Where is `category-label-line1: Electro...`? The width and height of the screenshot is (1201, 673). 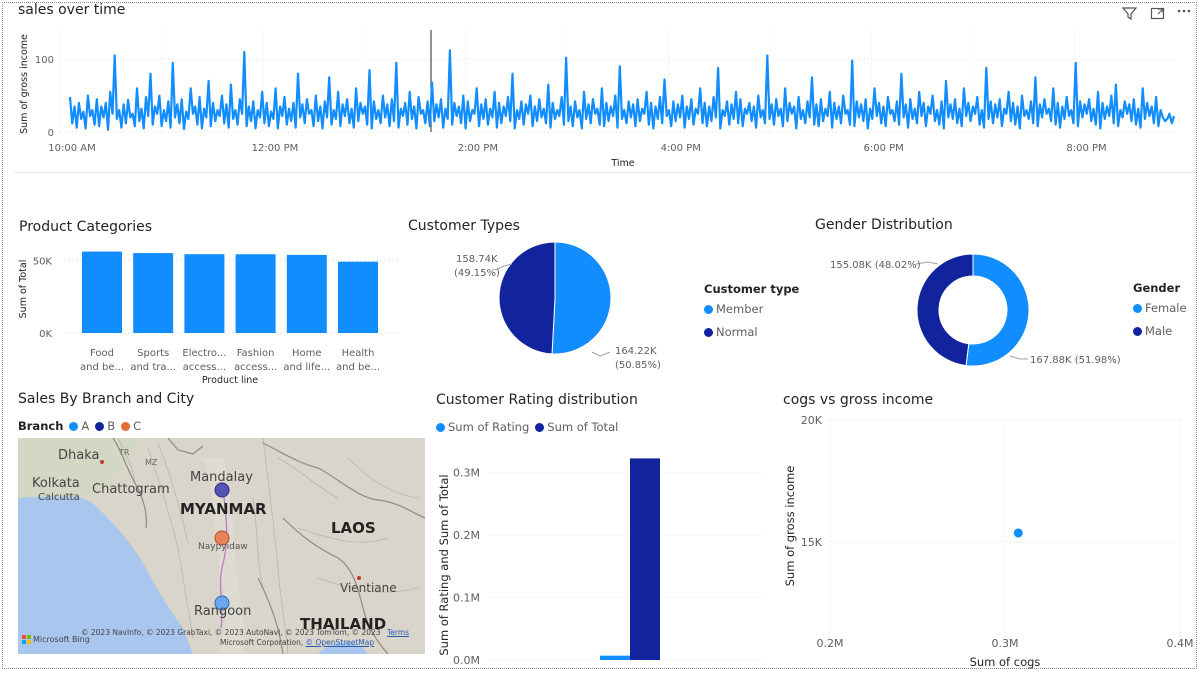 category-label-line1: Electro... is located at coordinates (204, 353).